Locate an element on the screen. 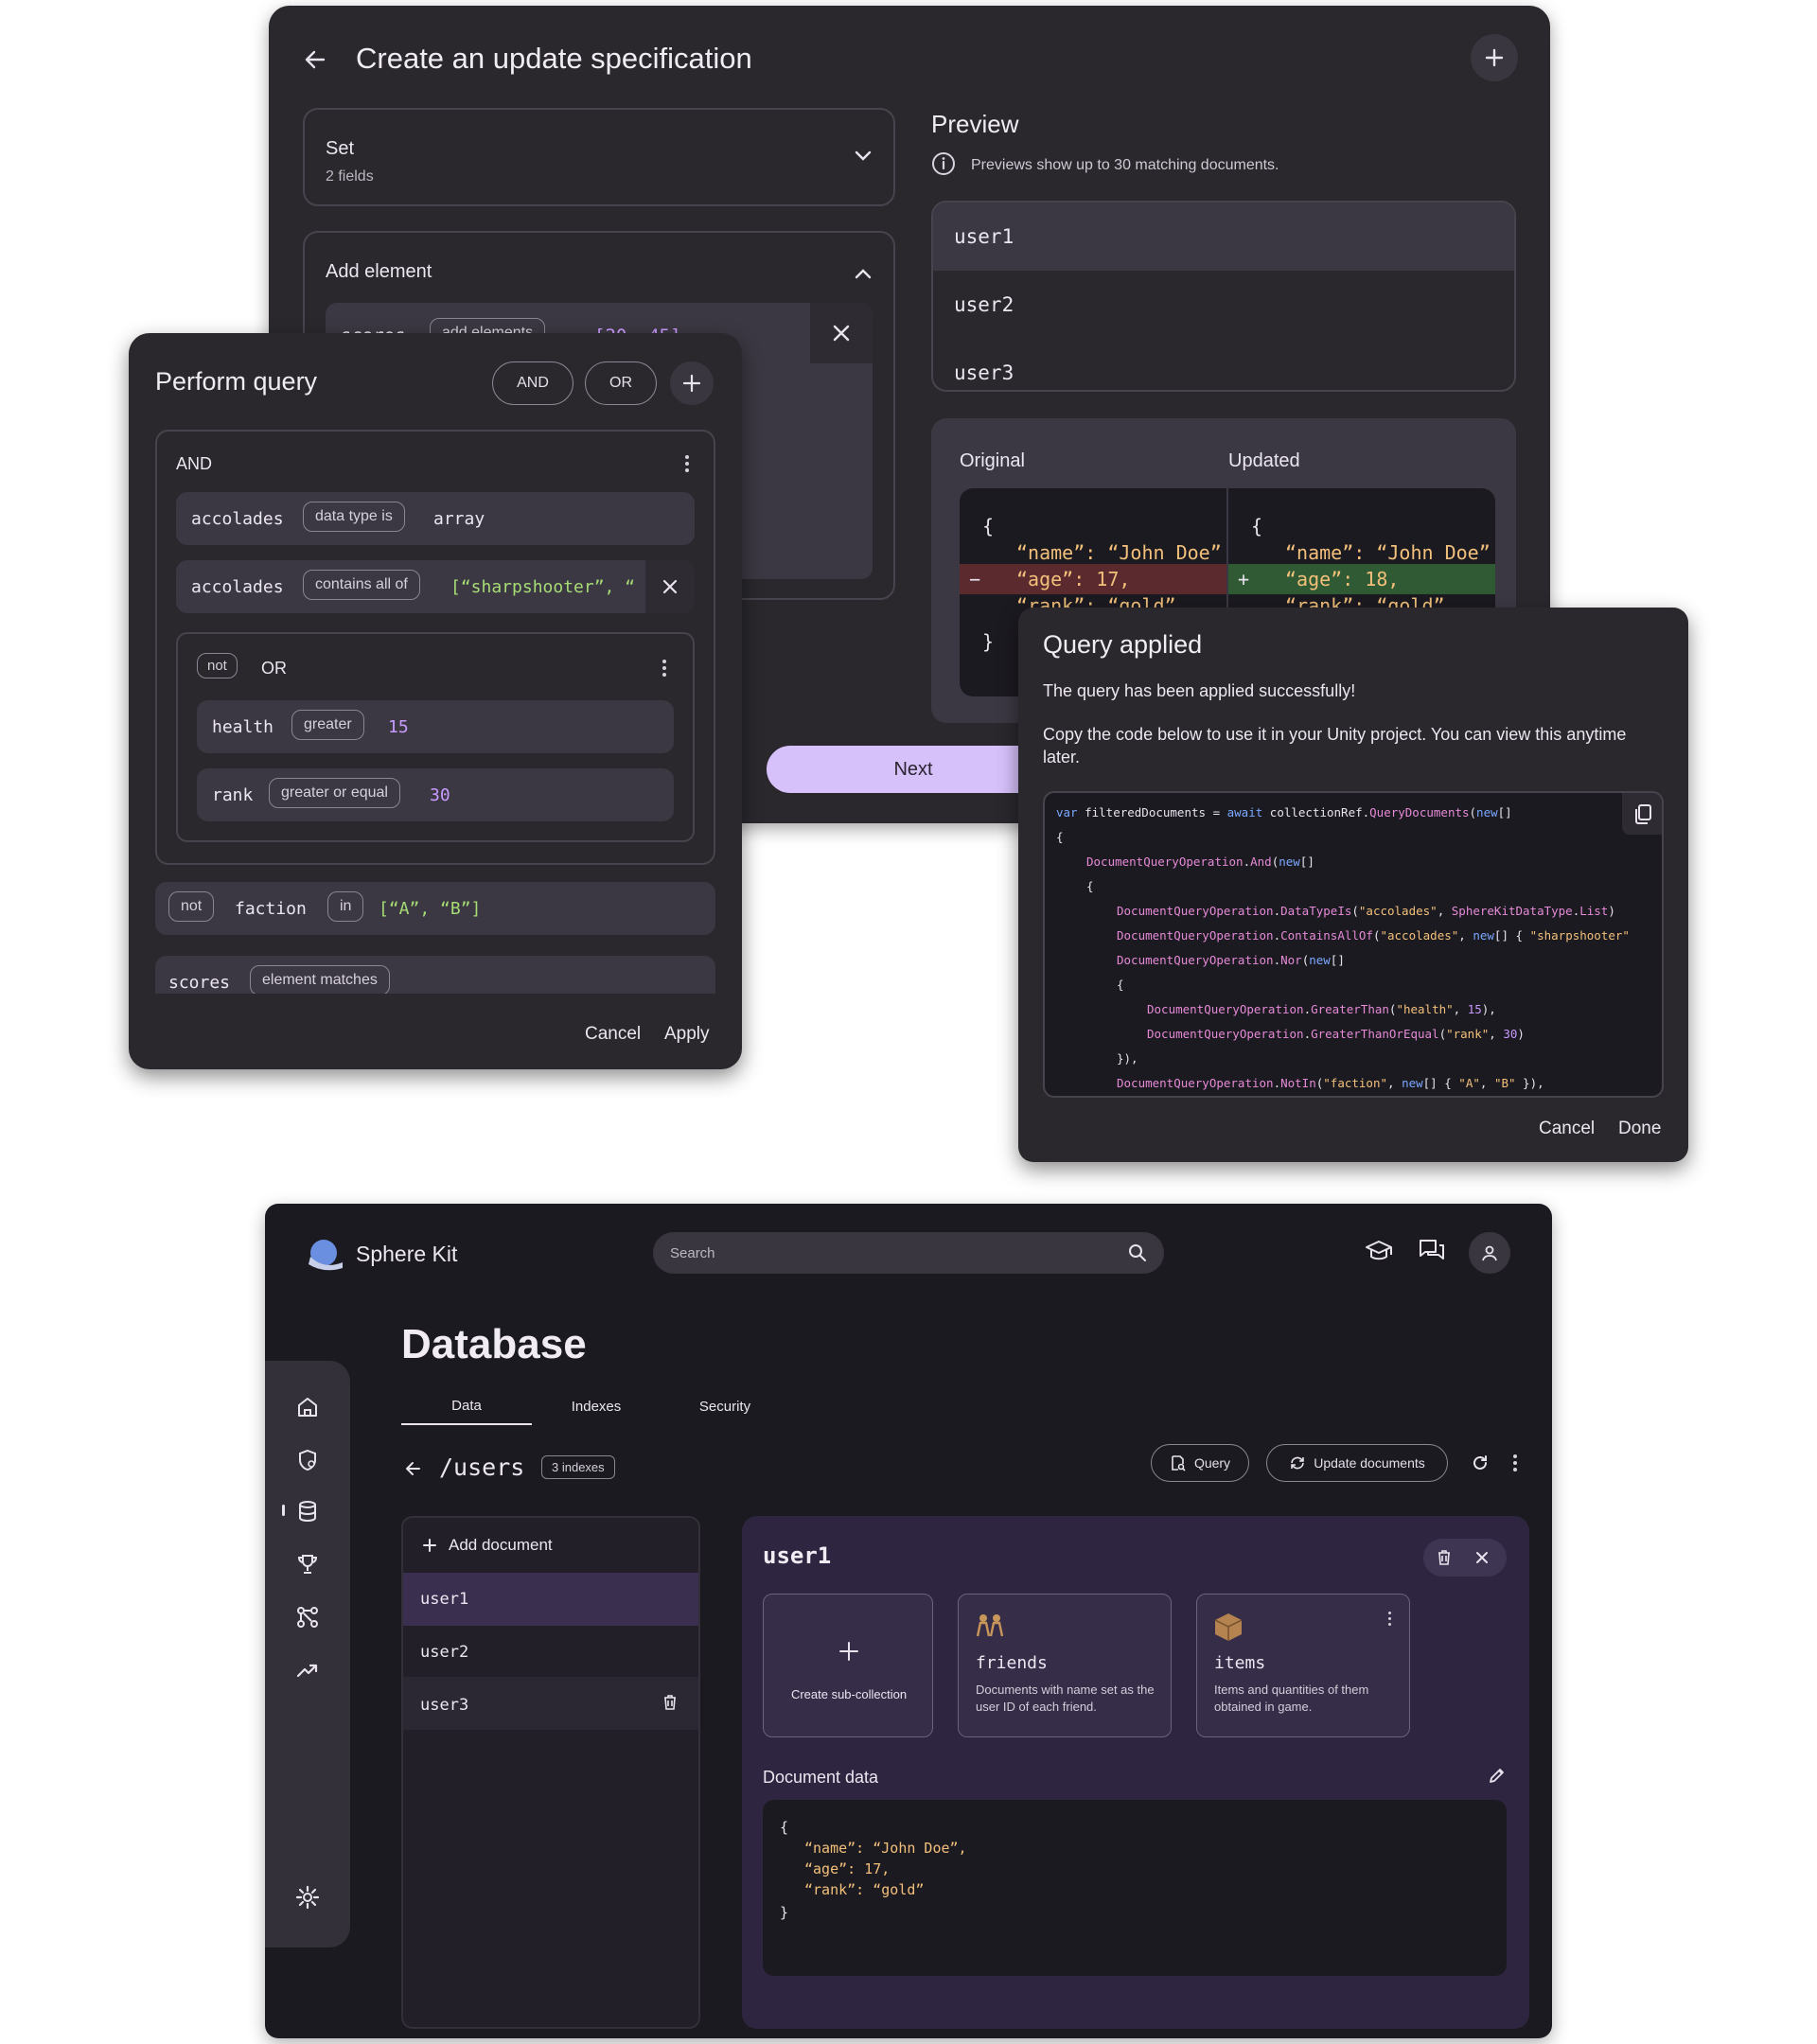 The image size is (1817, 2044). preview-item: user3 is located at coordinates (1224, 364).